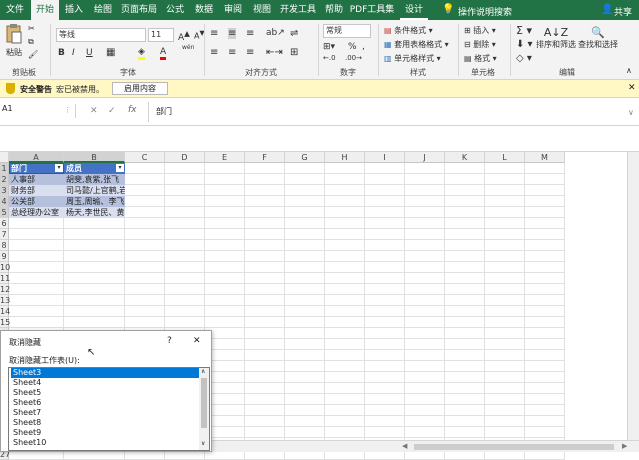 Image resolution: width=639 pixels, height=460 pixels. Describe the element at coordinates (14, 41) in the screenshot. I see `paste-button: 粘贴` at that location.